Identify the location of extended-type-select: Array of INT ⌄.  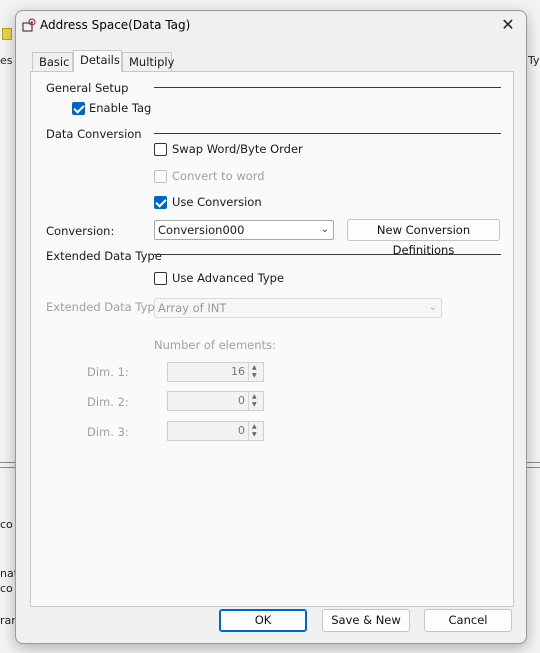
(298, 308).